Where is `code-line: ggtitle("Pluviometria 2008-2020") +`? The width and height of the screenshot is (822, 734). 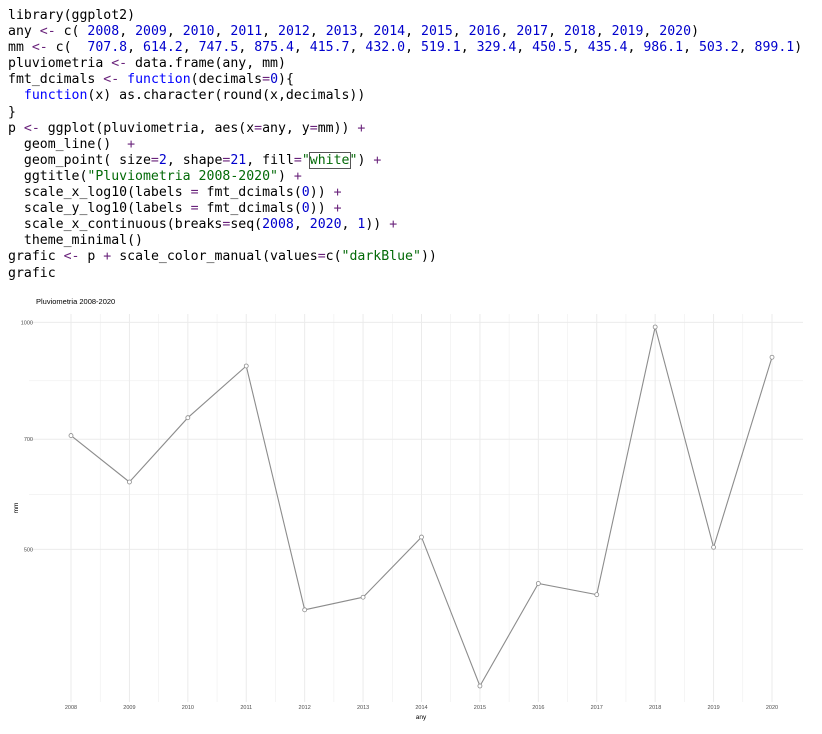
code-line: ggtitle("Pluviometria 2008-2020") + is located at coordinates (155, 176).